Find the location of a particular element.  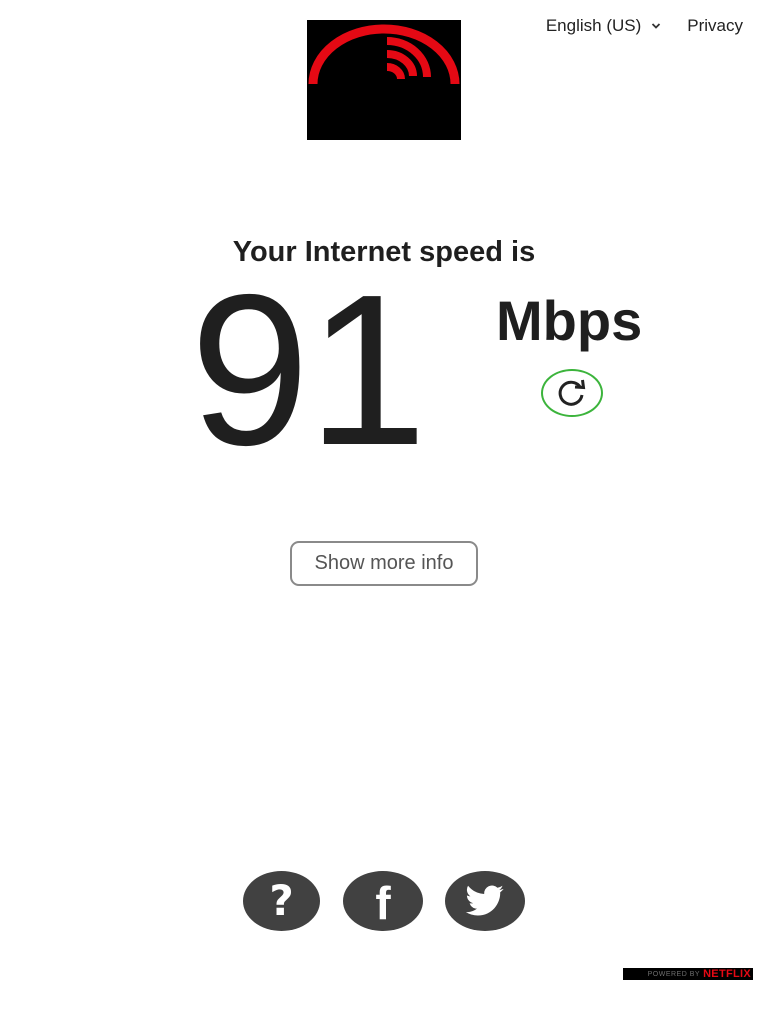

language-selector: English (US) is located at coordinates (603, 26).